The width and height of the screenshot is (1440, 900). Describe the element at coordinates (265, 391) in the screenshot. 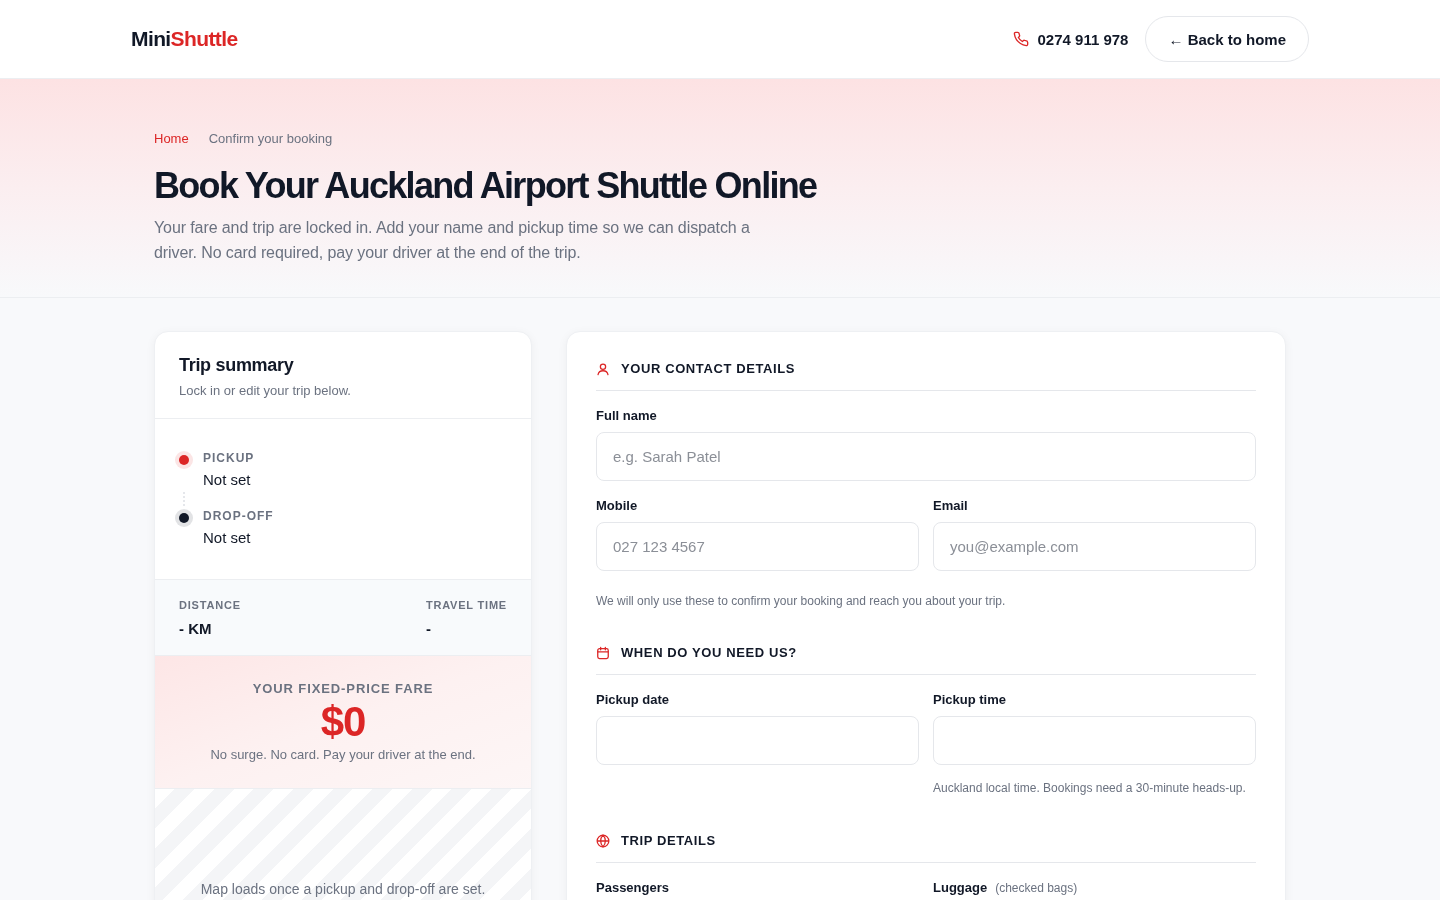

I see `card-subtitle: Lock in or edit your trip below.` at that location.